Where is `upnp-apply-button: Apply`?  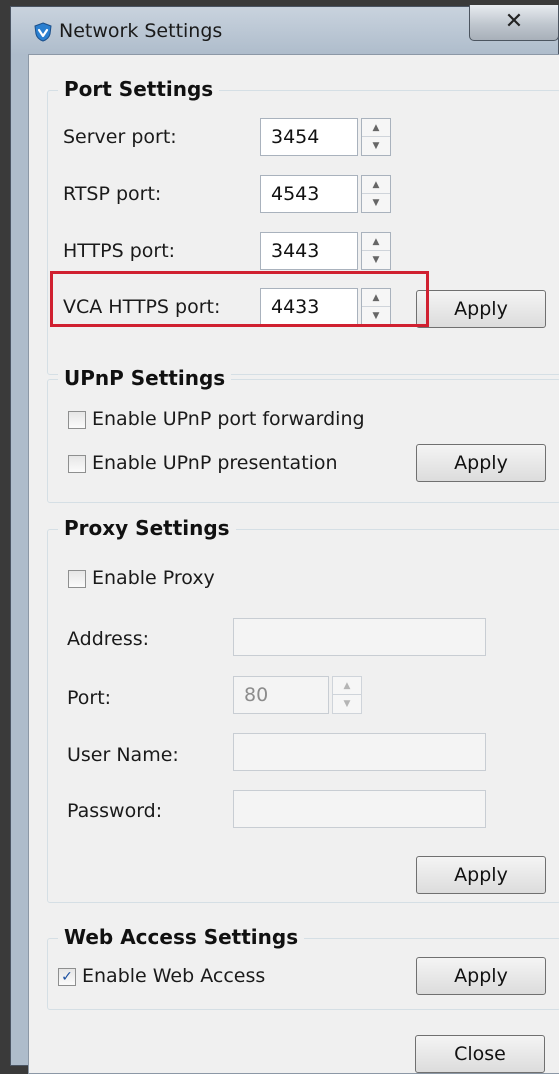 upnp-apply-button: Apply is located at coordinates (481, 463).